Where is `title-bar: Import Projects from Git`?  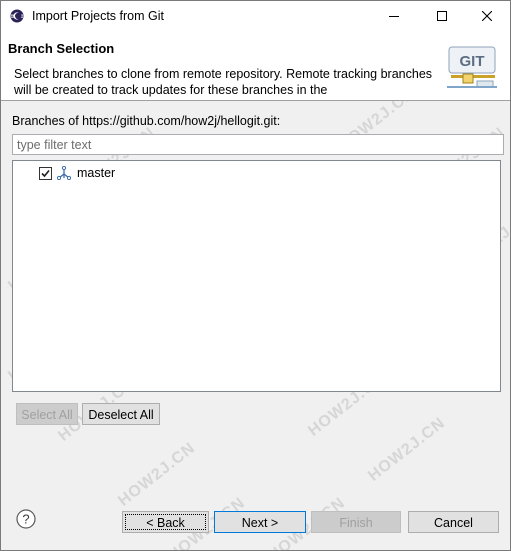
title-bar: Import Projects from Git is located at coordinates (255, 16).